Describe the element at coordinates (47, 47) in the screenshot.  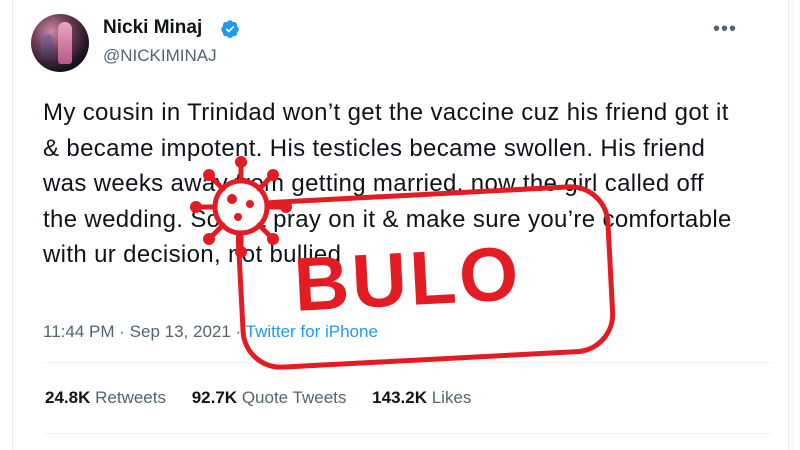
I see `avatar-figure-left` at that location.